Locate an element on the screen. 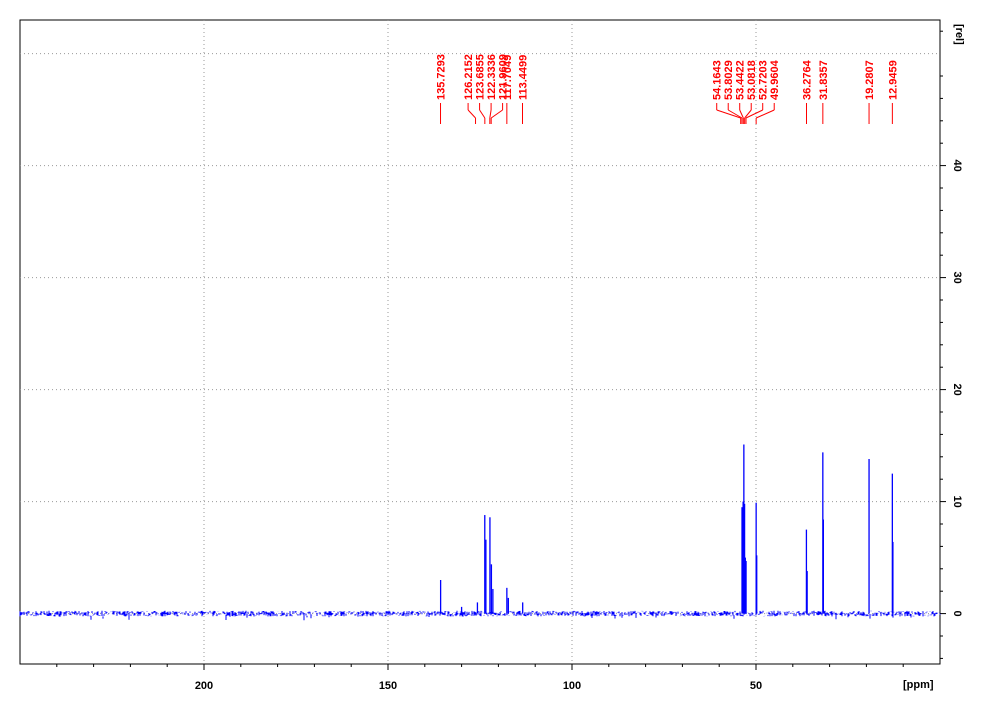 The width and height of the screenshot is (983, 710). peak-label: 49.9604 is located at coordinates (775, 79).